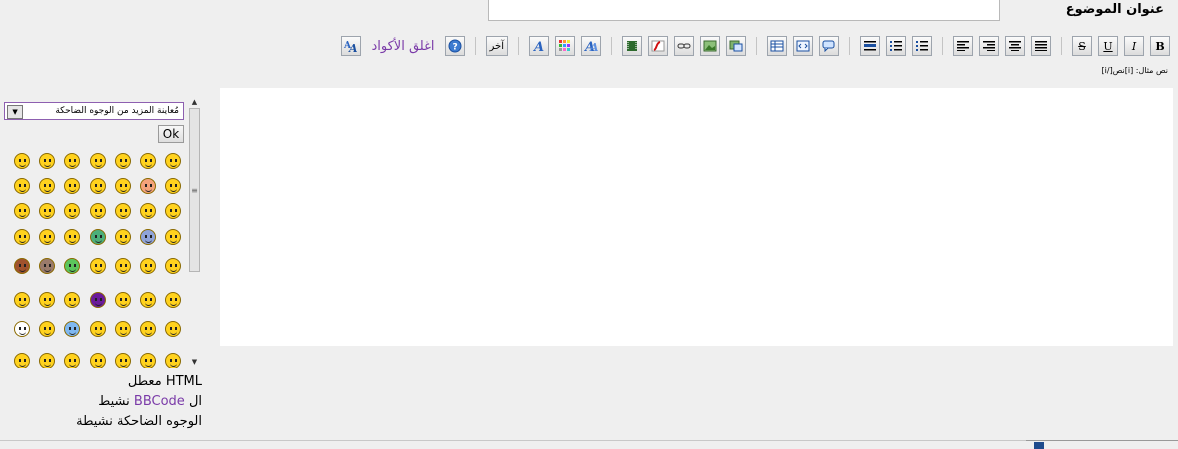 Image resolution: width=1178 pixels, height=449 pixels. What do you see at coordinates (159, 401) in the screenshot?
I see `bbcode-link: BBCode` at bounding box center [159, 401].